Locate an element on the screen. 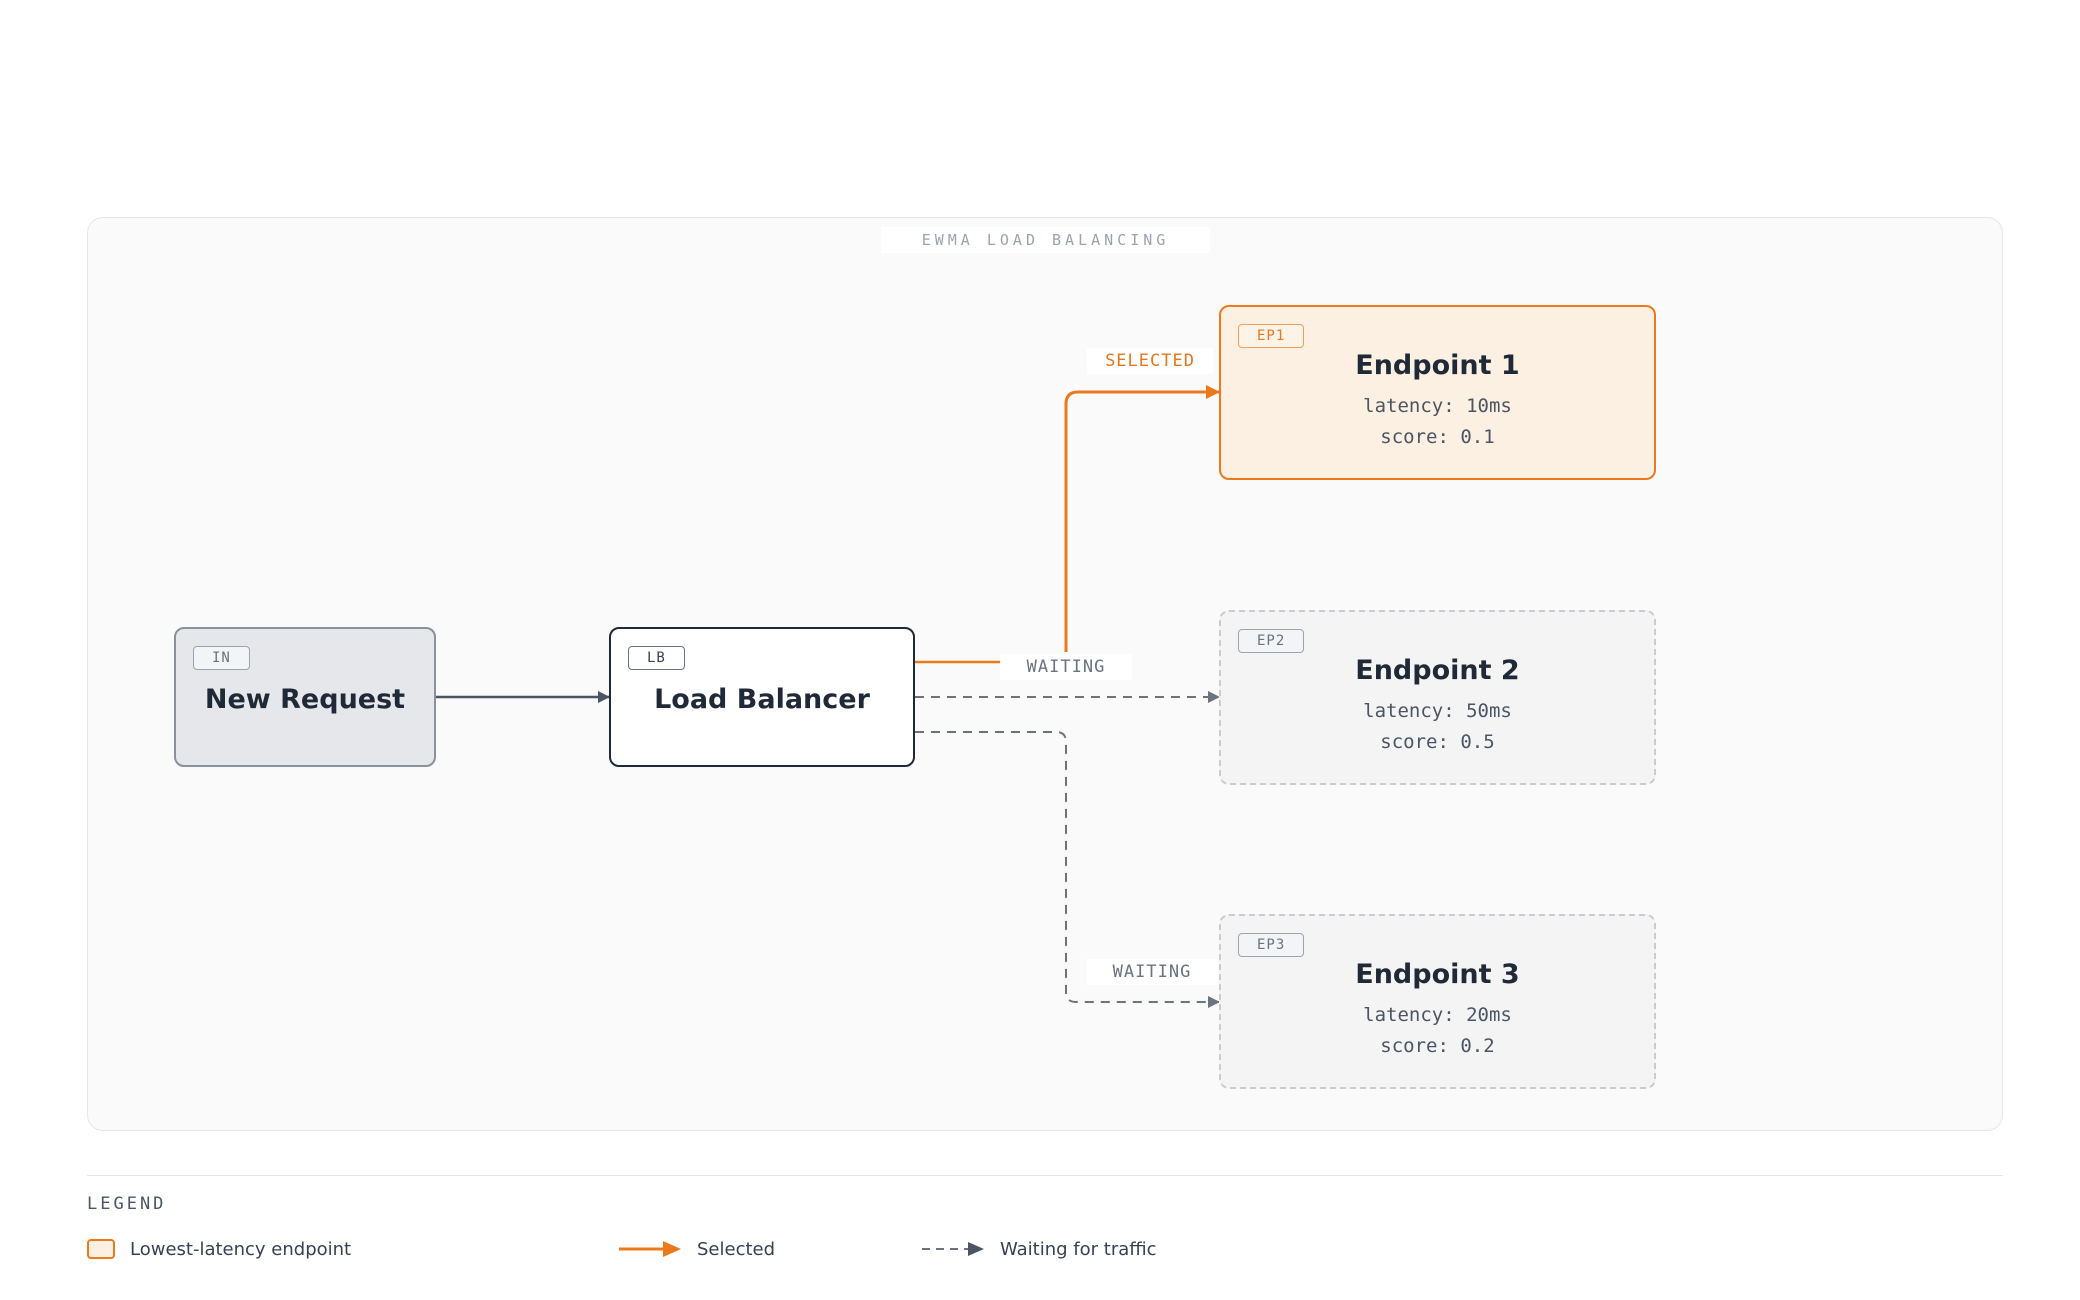  edge-lb-to-ep1-route is located at coordinates (1142, 518).